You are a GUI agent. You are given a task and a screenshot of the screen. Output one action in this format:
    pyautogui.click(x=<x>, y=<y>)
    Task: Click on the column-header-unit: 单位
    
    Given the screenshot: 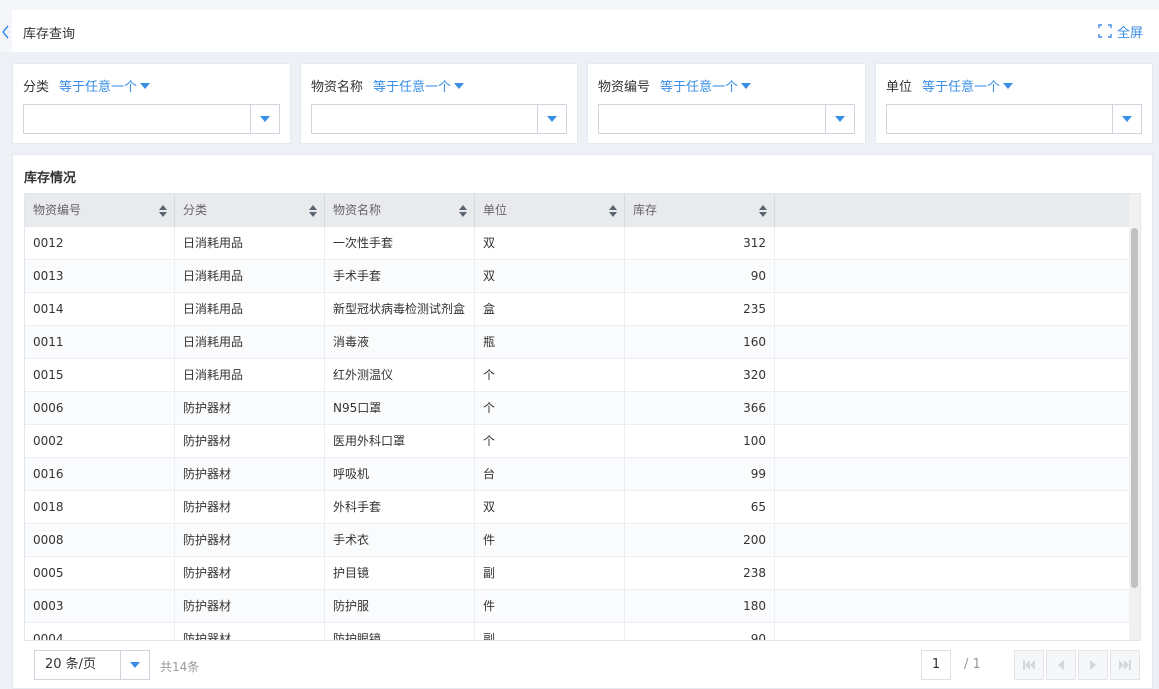 What is the action you would take?
    pyautogui.click(x=550, y=210)
    